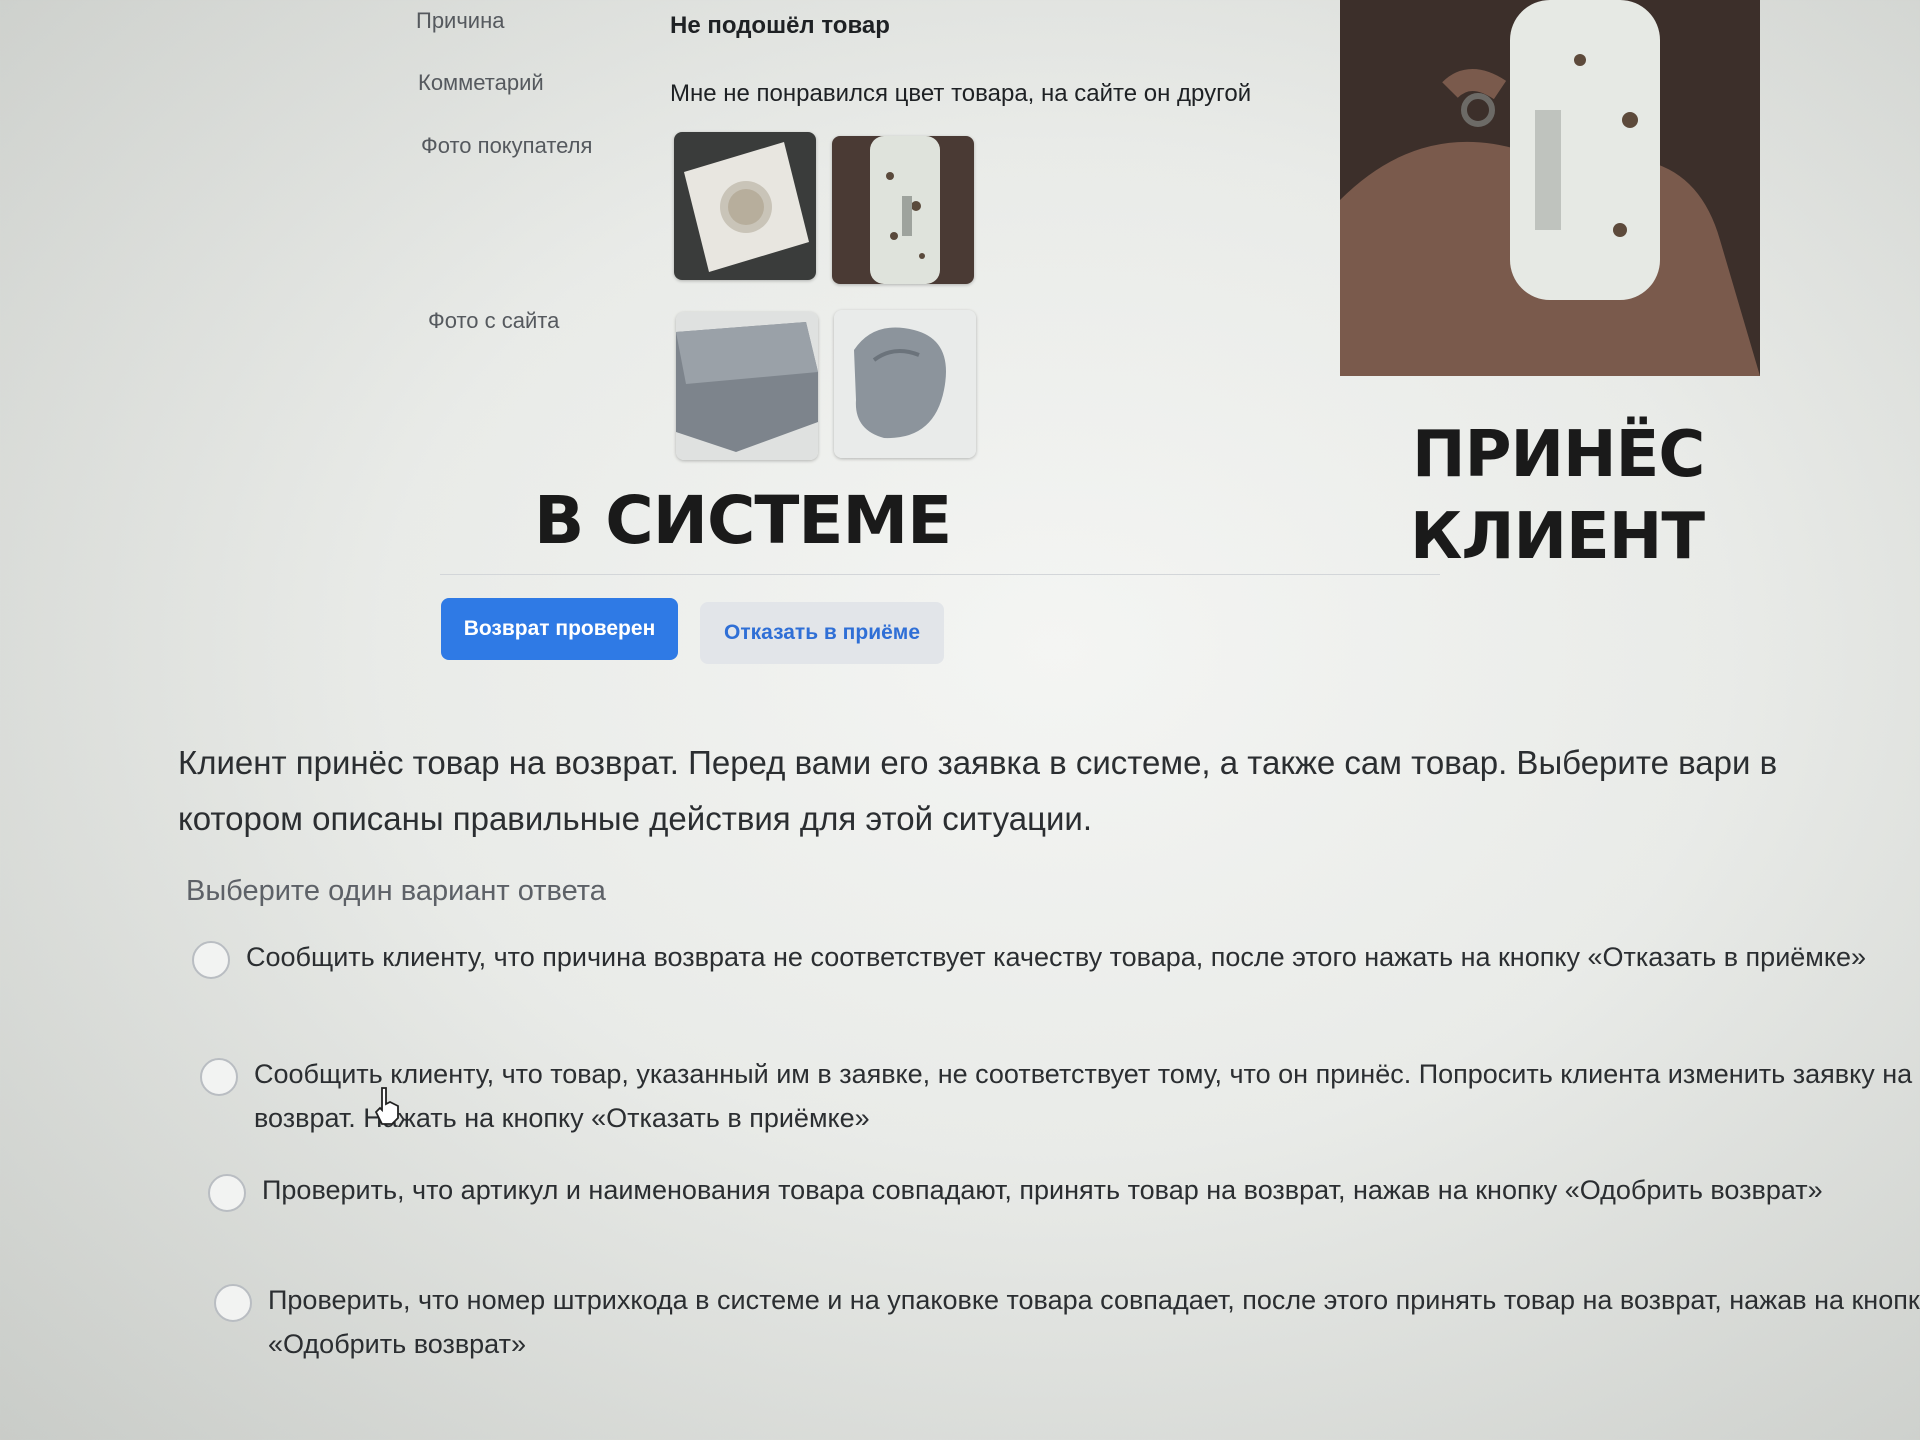 The image size is (1920, 1440). I want to click on client-product-photo-image, so click(1550, 188).